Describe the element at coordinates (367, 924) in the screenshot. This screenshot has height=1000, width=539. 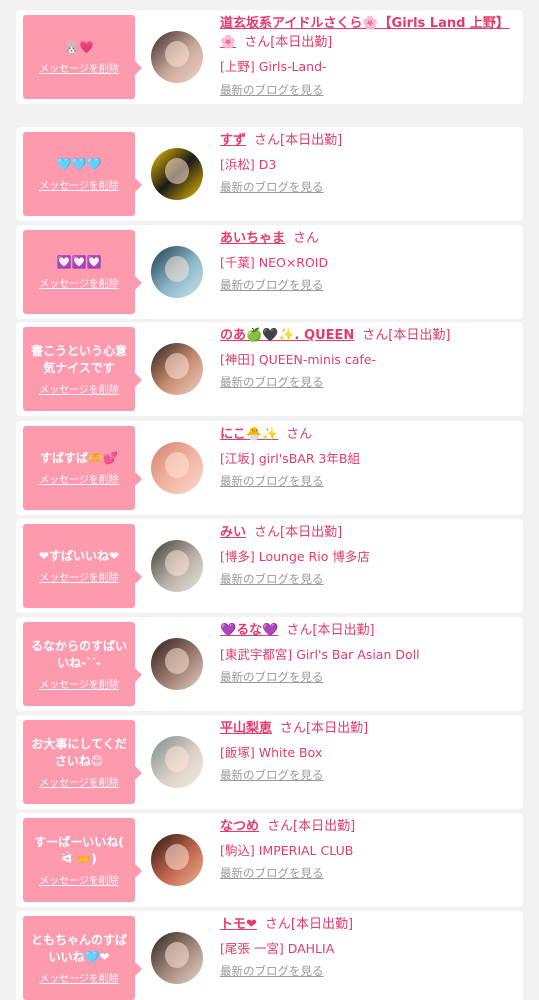
I see `name-line: トモ❤ さん[本日出勤]` at that location.